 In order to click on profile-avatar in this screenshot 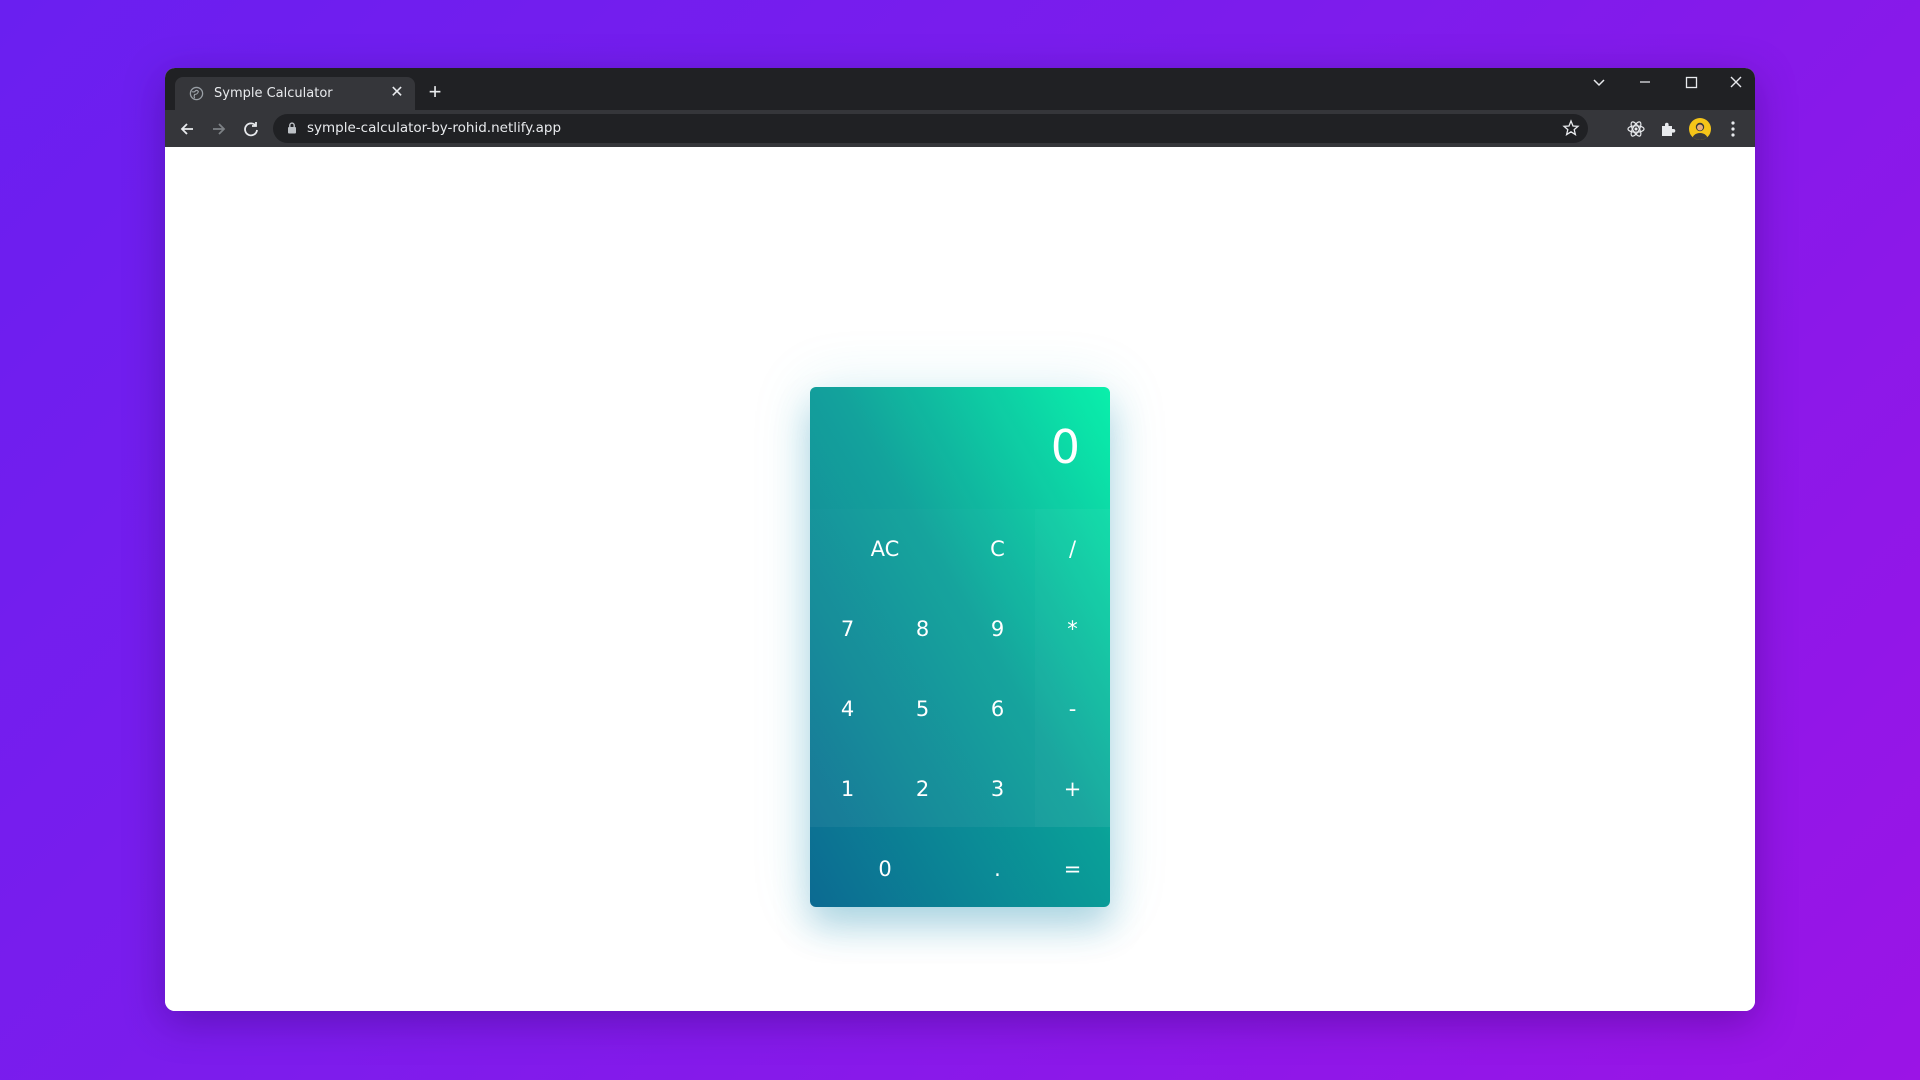, I will do `click(1700, 129)`.